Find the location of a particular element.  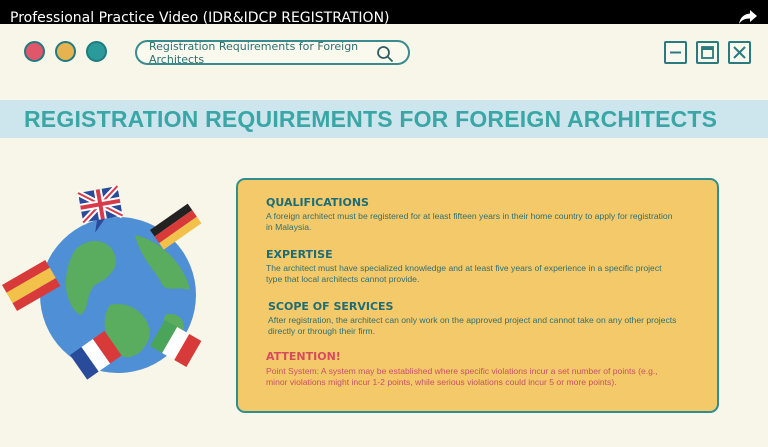

maximize-icon is located at coordinates (707, 52).